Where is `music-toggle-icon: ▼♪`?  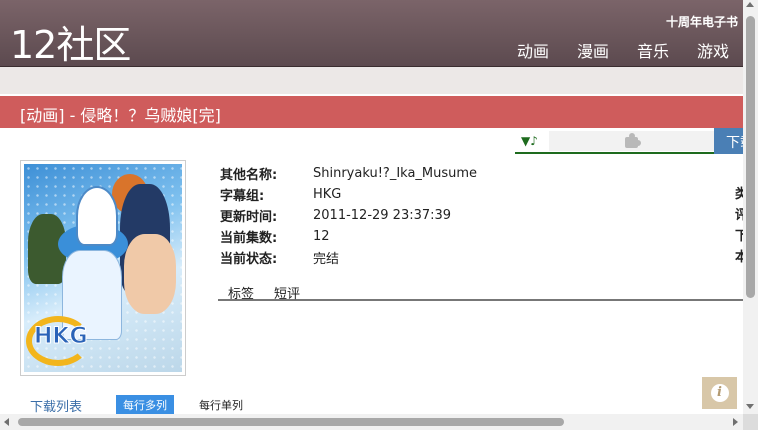 music-toggle-icon: ▼♪ is located at coordinates (529, 141).